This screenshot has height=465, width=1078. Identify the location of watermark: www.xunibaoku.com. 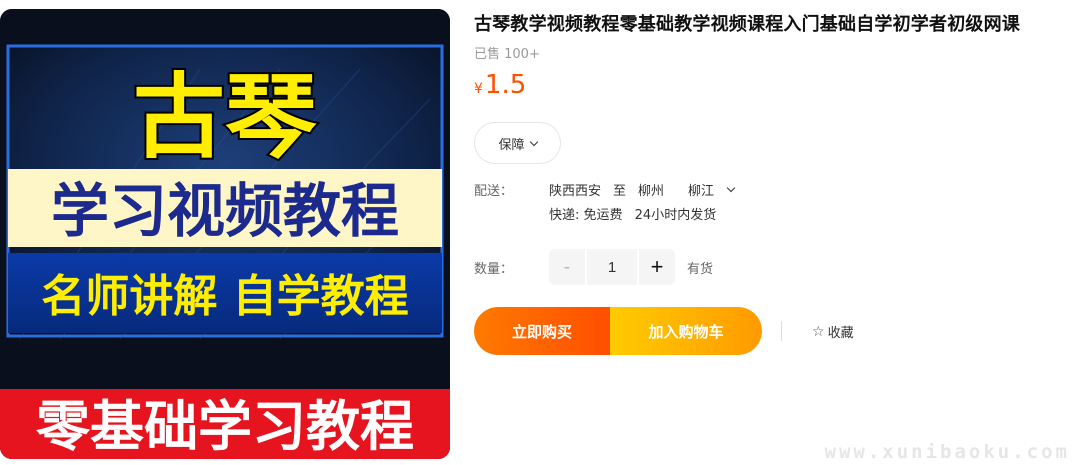
(947, 452).